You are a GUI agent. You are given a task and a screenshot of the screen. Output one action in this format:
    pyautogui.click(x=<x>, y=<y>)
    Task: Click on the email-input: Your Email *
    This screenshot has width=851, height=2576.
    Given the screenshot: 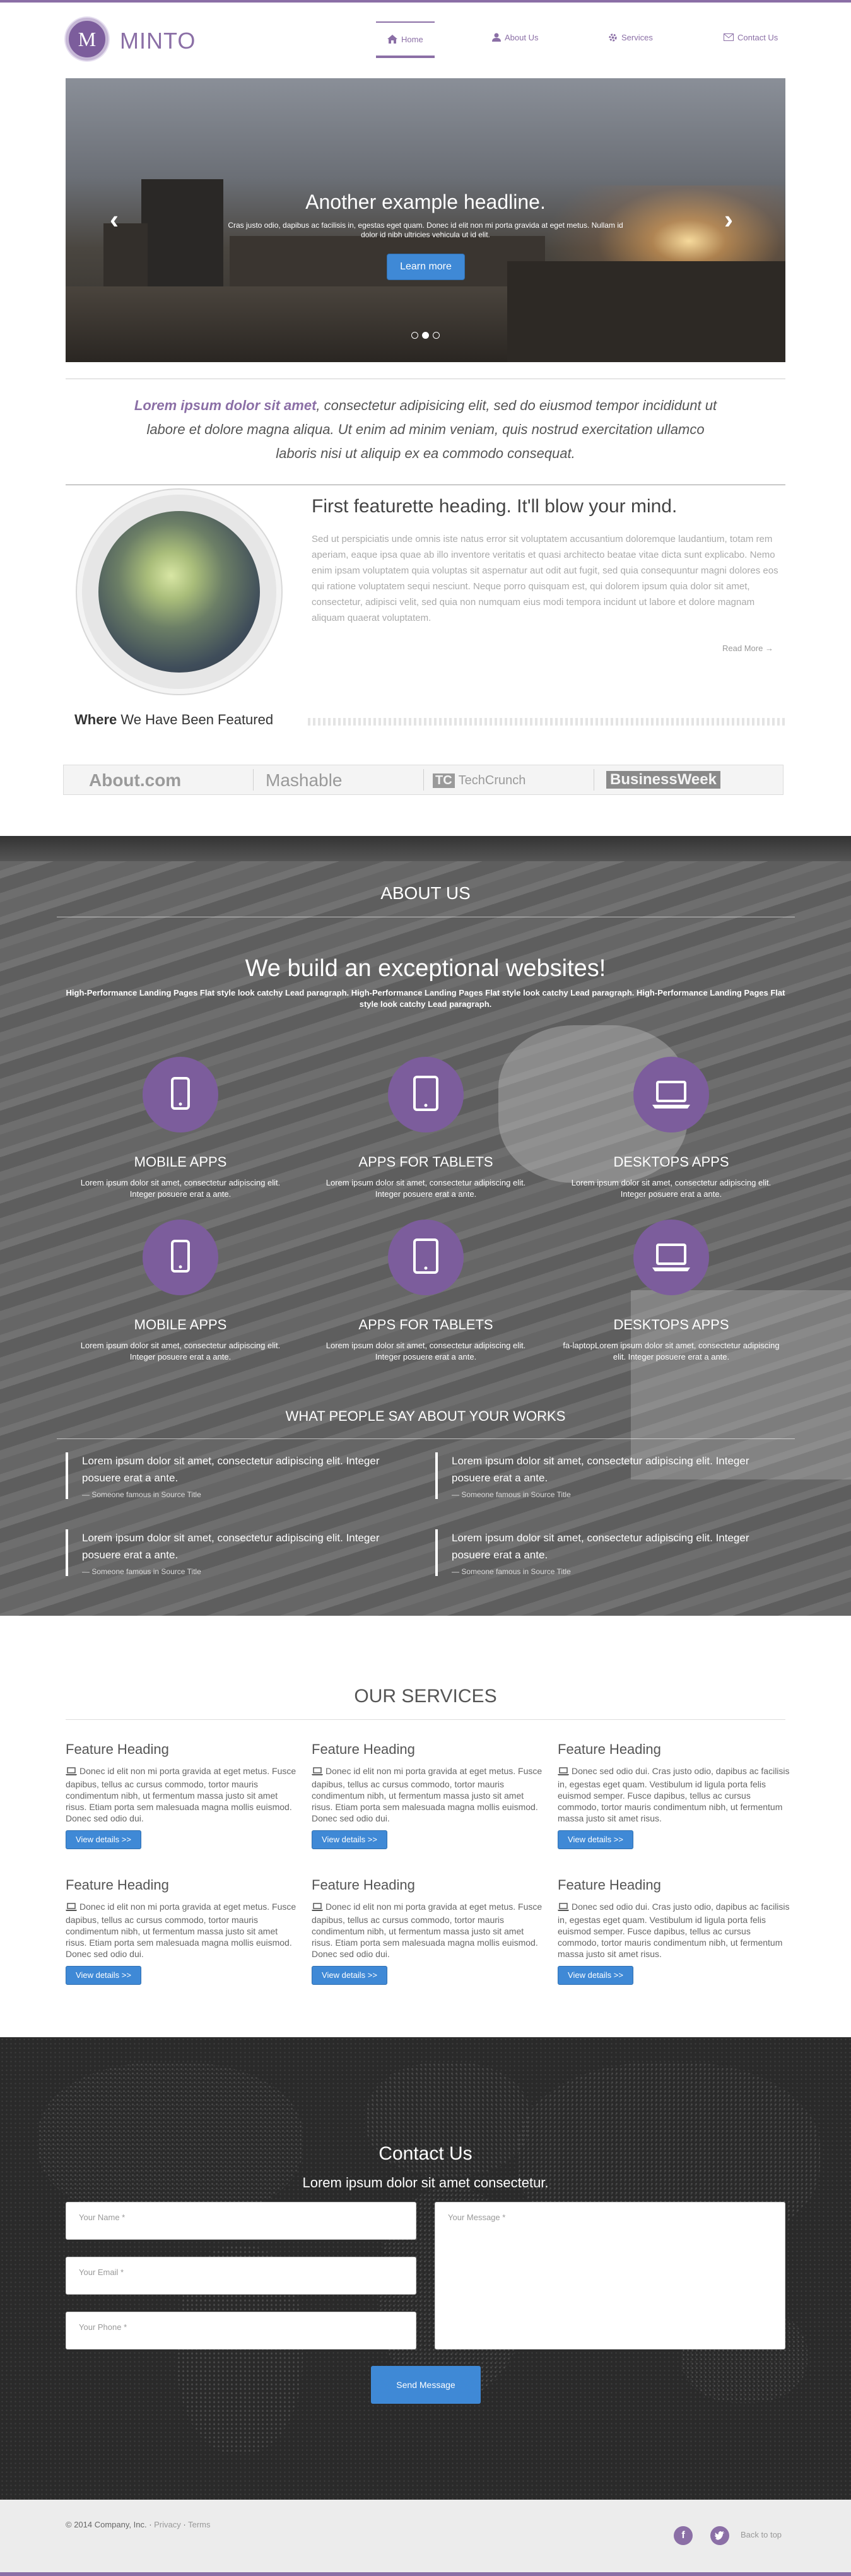 What is the action you would take?
    pyautogui.click(x=241, y=2276)
    